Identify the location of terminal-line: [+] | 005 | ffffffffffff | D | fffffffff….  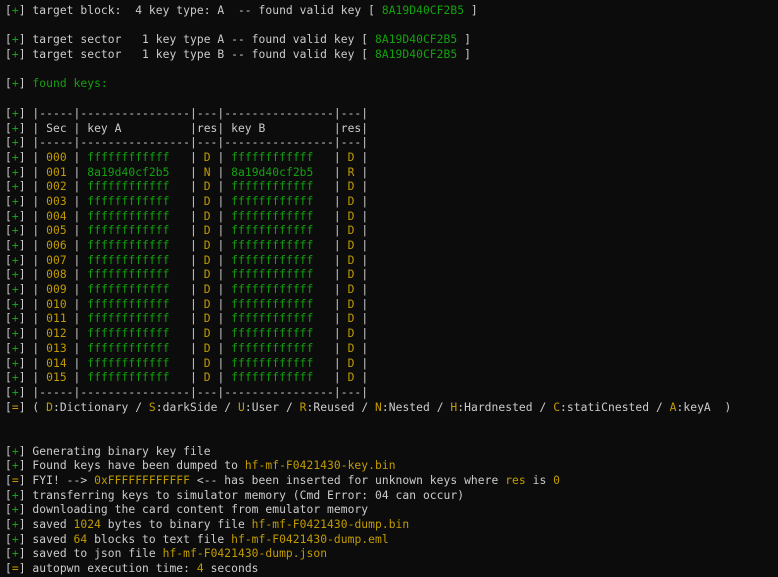
(391, 231).